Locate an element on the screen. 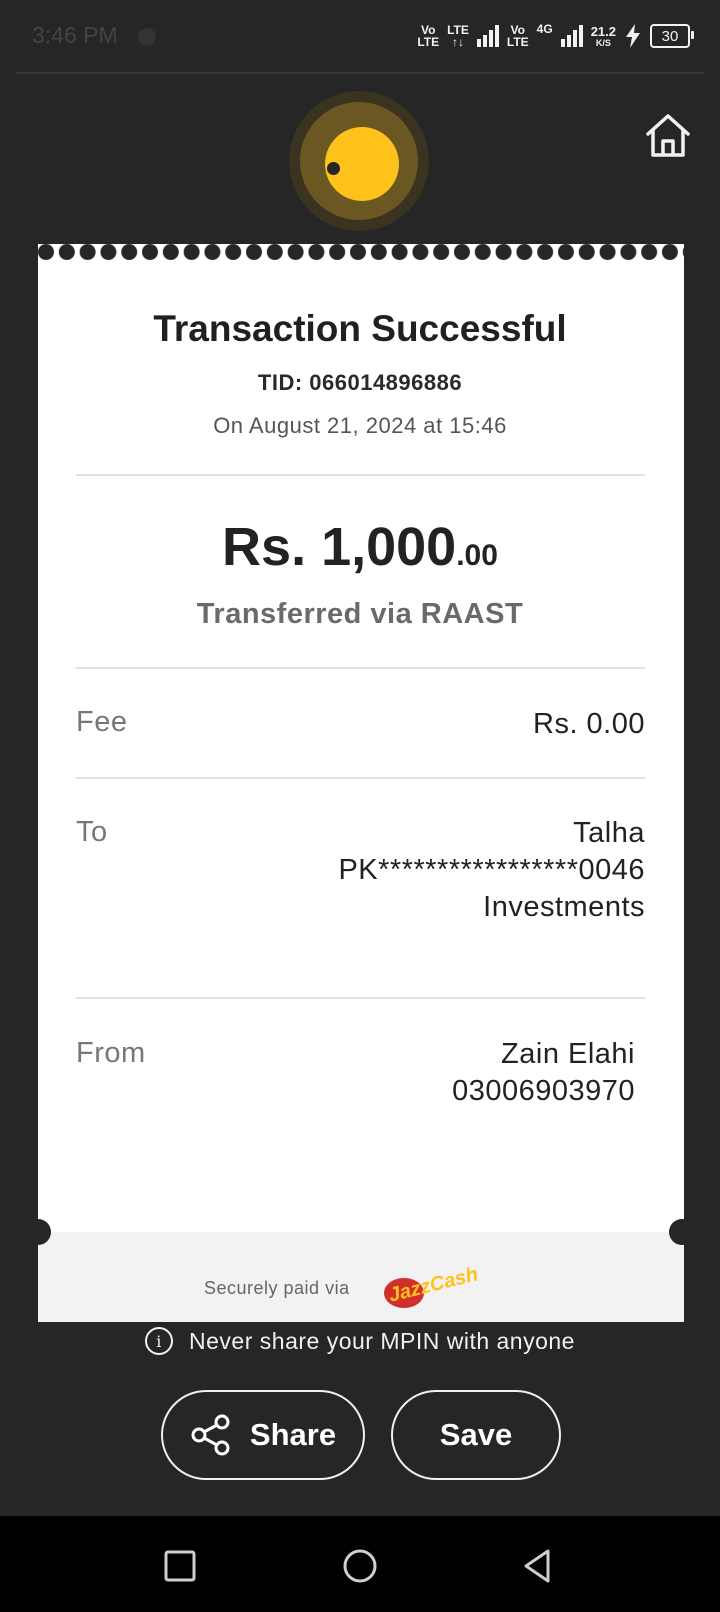 The width and height of the screenshot is (720, 1612). share-icon is located at coordinates (210, 1435).